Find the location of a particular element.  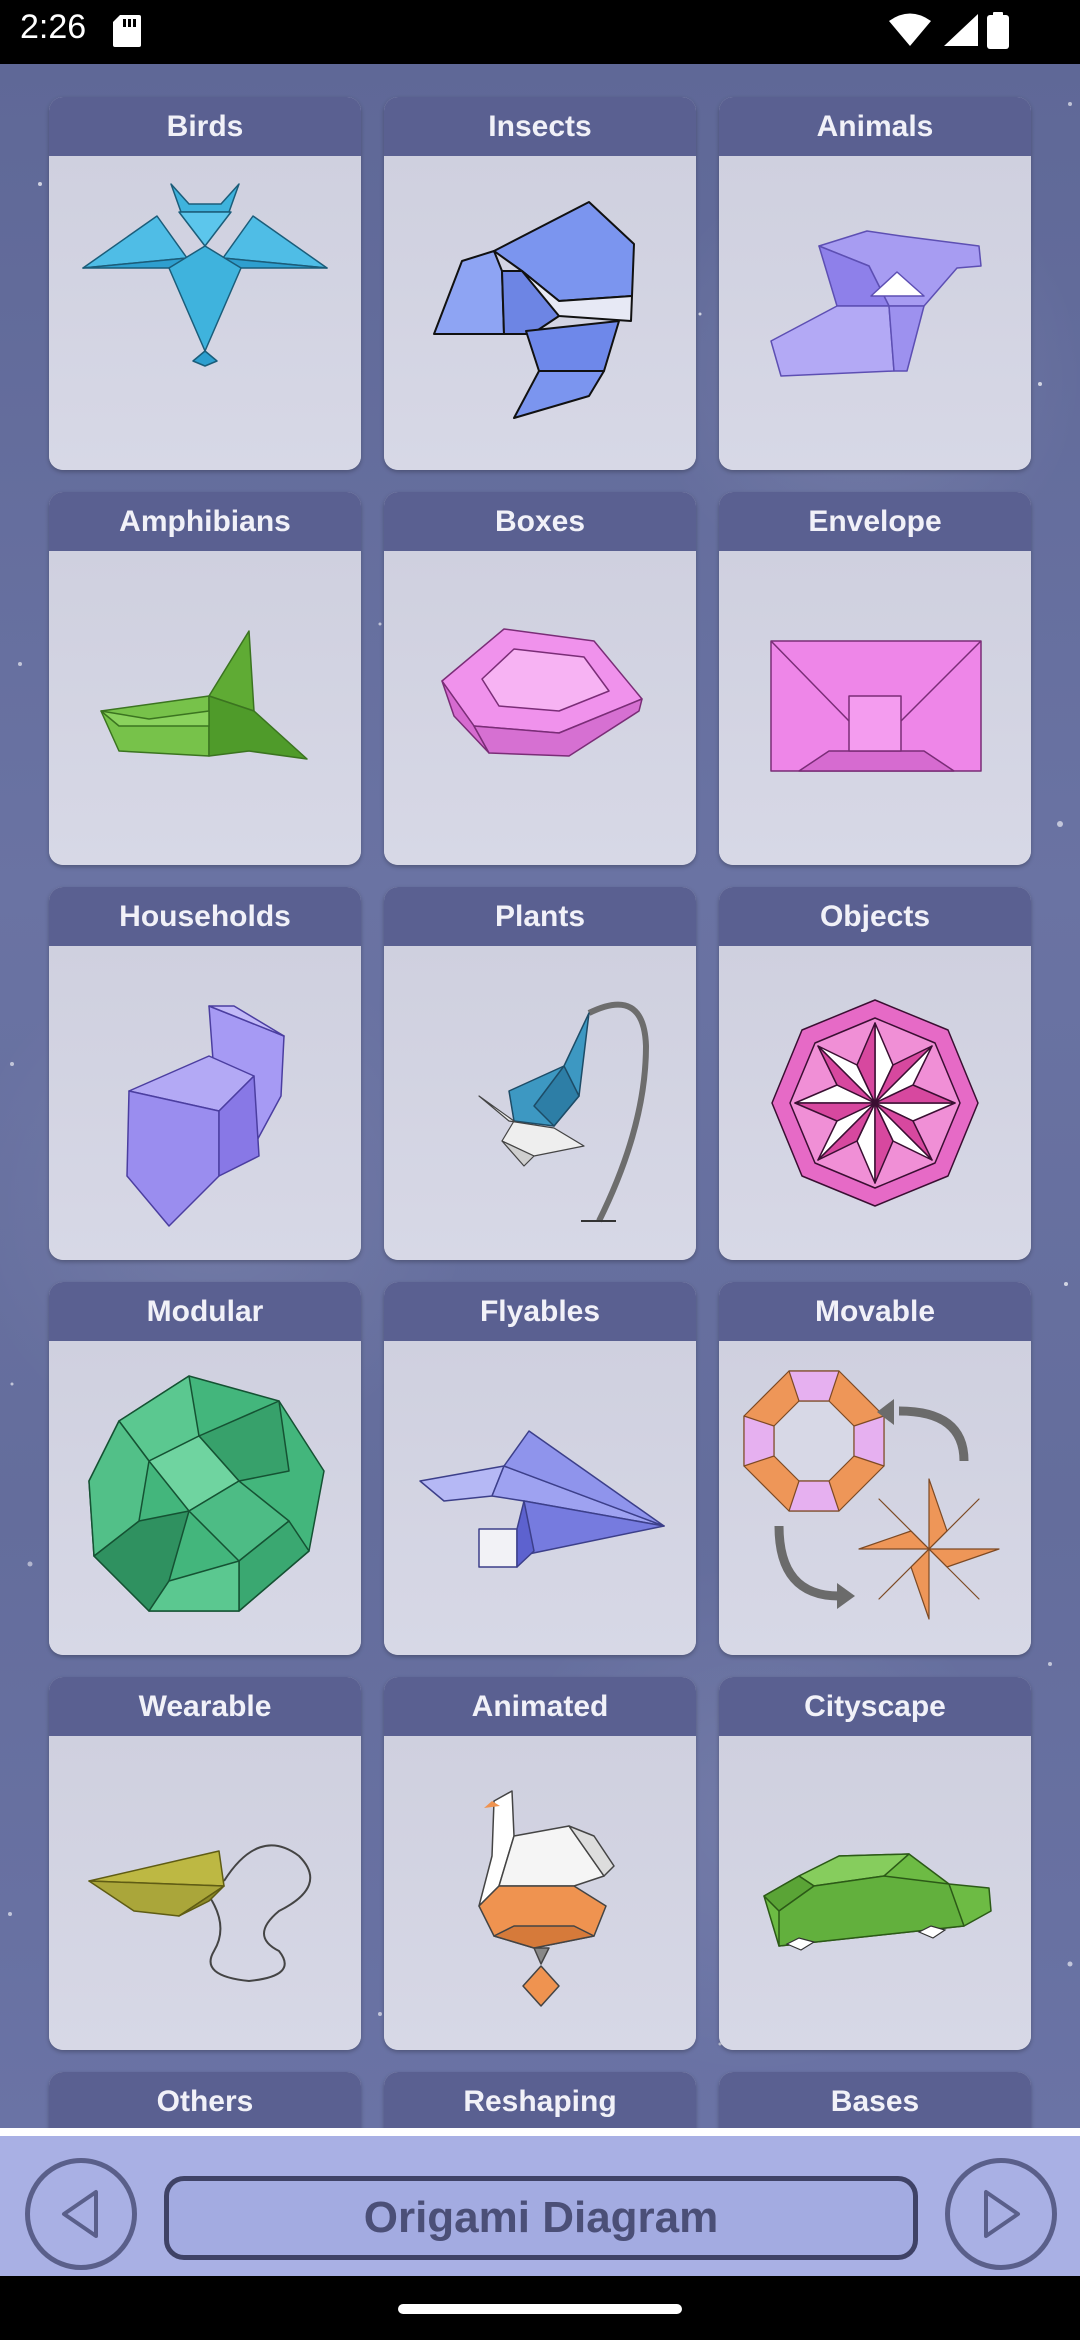

origami-transforming-star-icon is located at coordinates (871, 1495).